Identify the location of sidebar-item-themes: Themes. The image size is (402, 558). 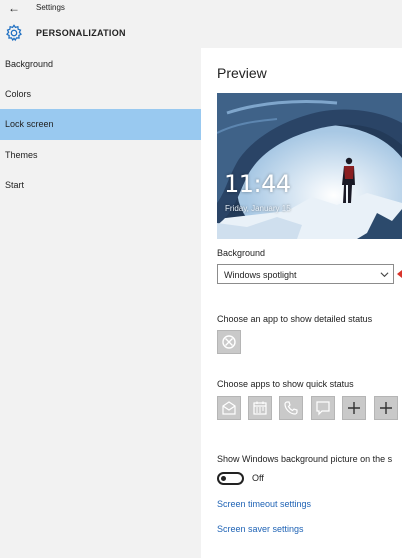
(100, 155).